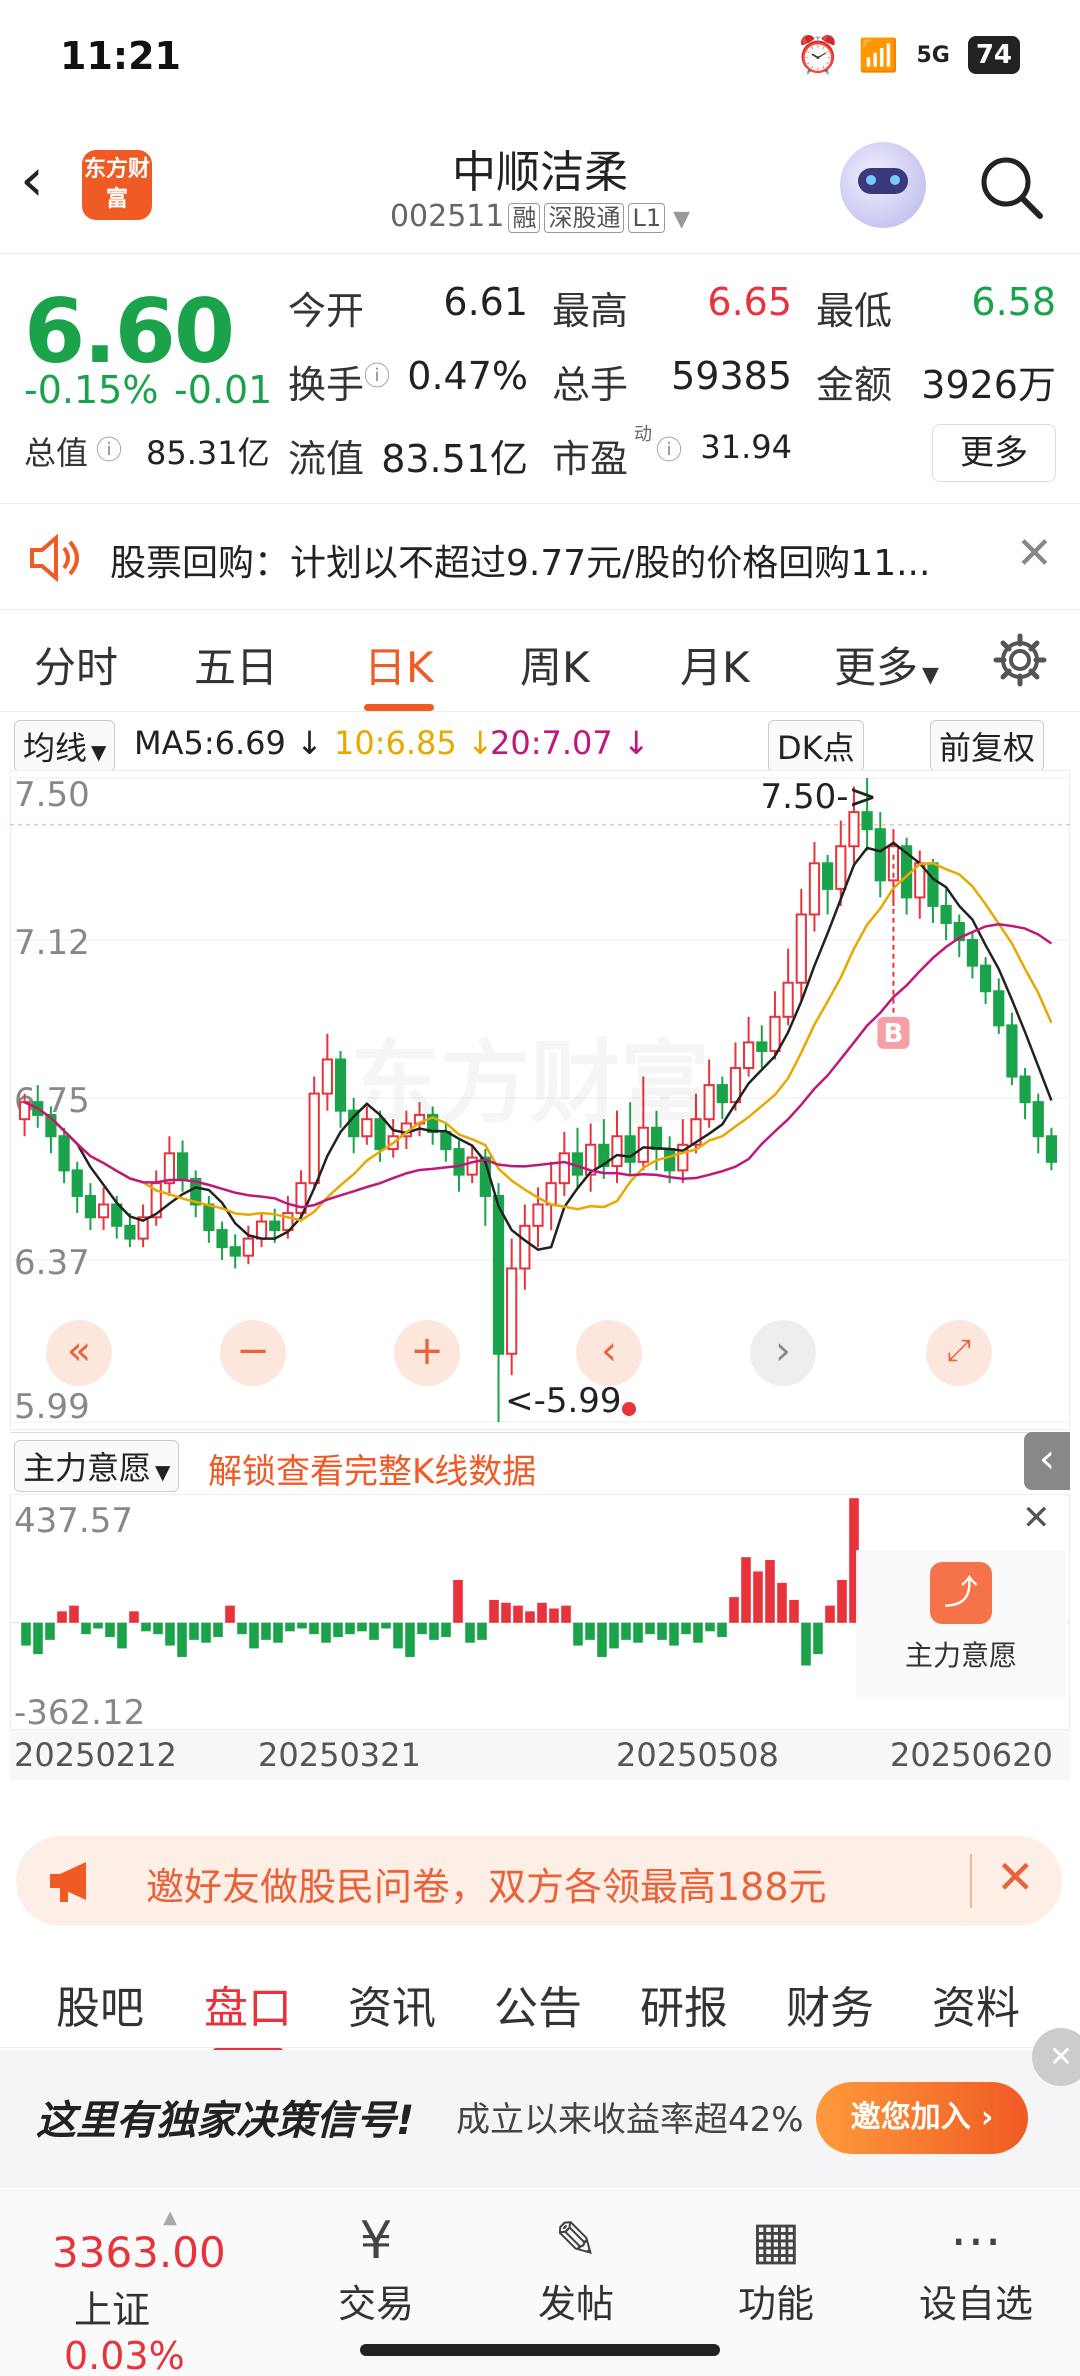 The width and height of the screenshot is (1080, 2376). What do you see at coordinates (540, 558) in the screenshot?
I see `buyback-notice: 股票回购：计划以不超过9.77元/股的价格回购11... ✕` at bounding box center [540, 558].